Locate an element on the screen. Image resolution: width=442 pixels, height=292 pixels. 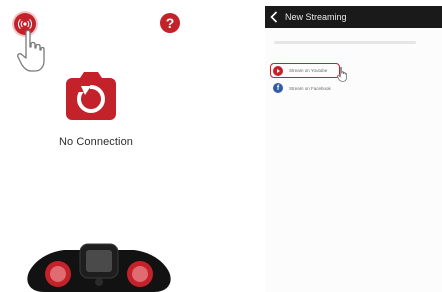
help-button: ? is located at coordinates (170, 23).